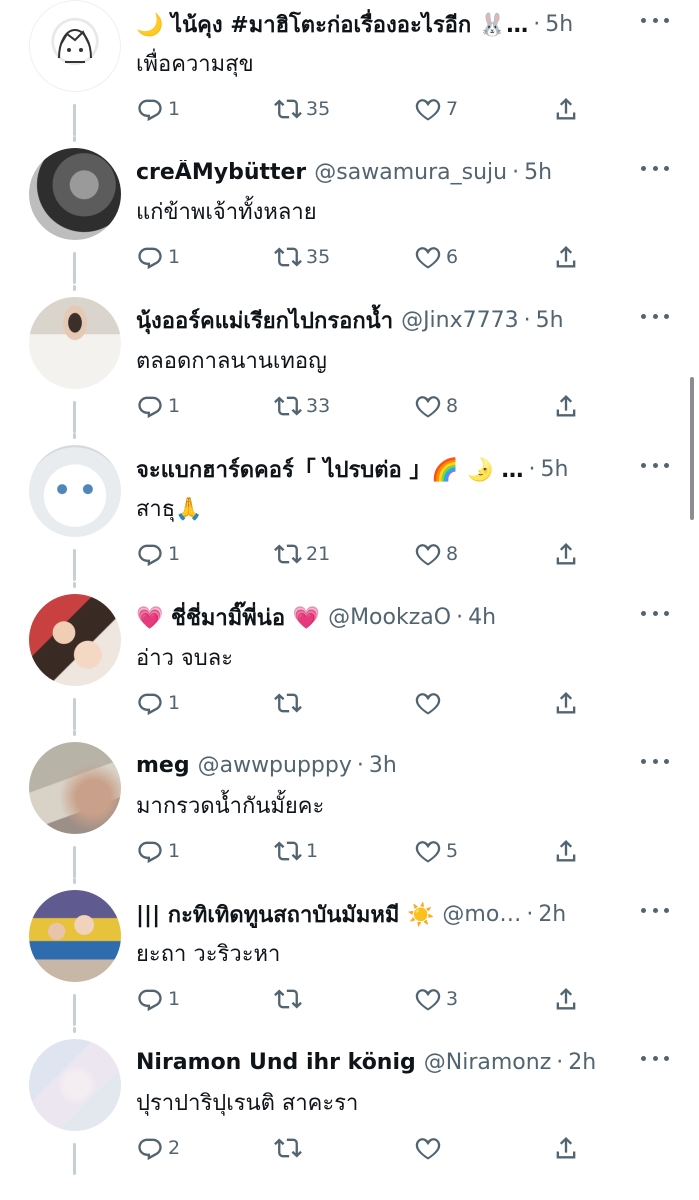 The width and height of the screenshot is (699, 1200). I want to click on reply-count: 1, so click(174, 702).